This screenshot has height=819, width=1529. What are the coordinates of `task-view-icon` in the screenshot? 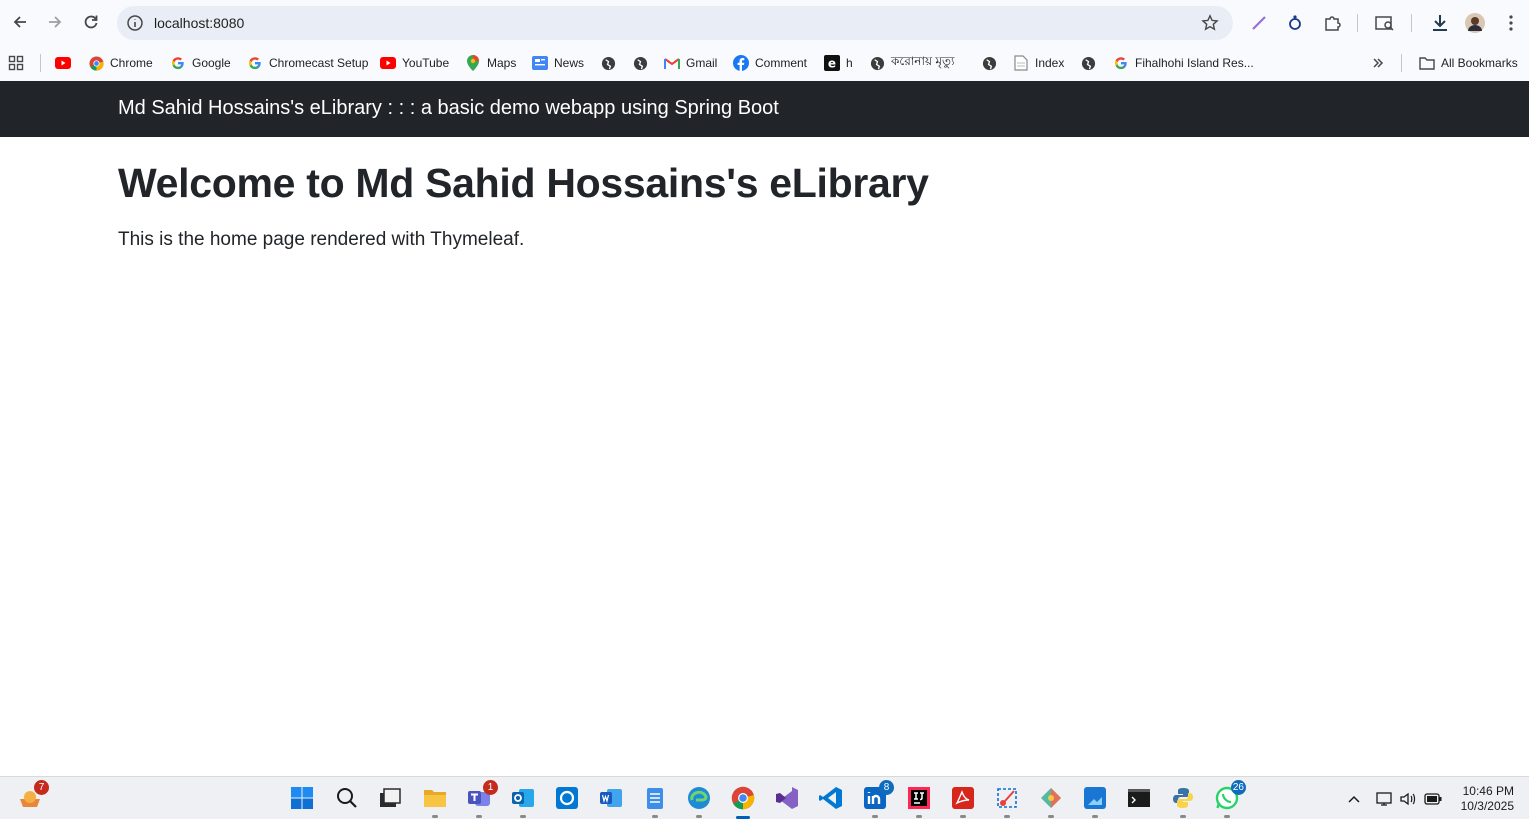 It's located at (390, 797).